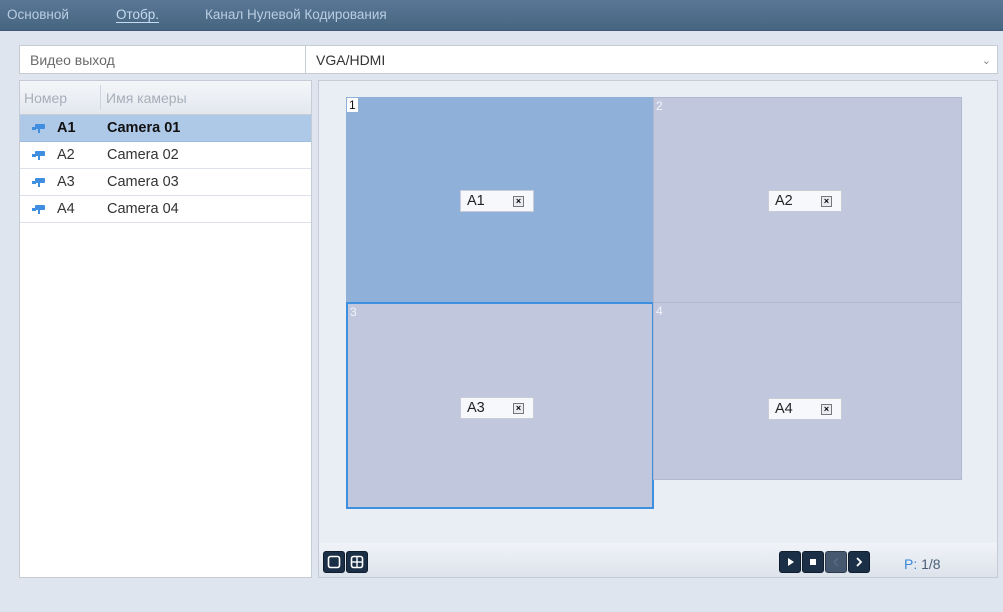 Image resolution: width=1003 pixels, height=612 pixels. Describe the element at coordinates (38, 14) in the screenshot. I see `tab-general: Основной` at that location.